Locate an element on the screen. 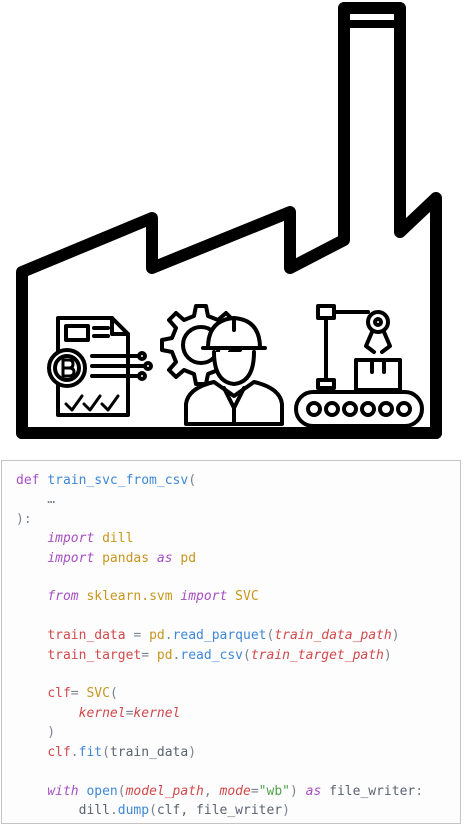 Image resolution: width=464 pixels, height=826 pixels. code-token: read_parquet is located at coordinates (219, 636).